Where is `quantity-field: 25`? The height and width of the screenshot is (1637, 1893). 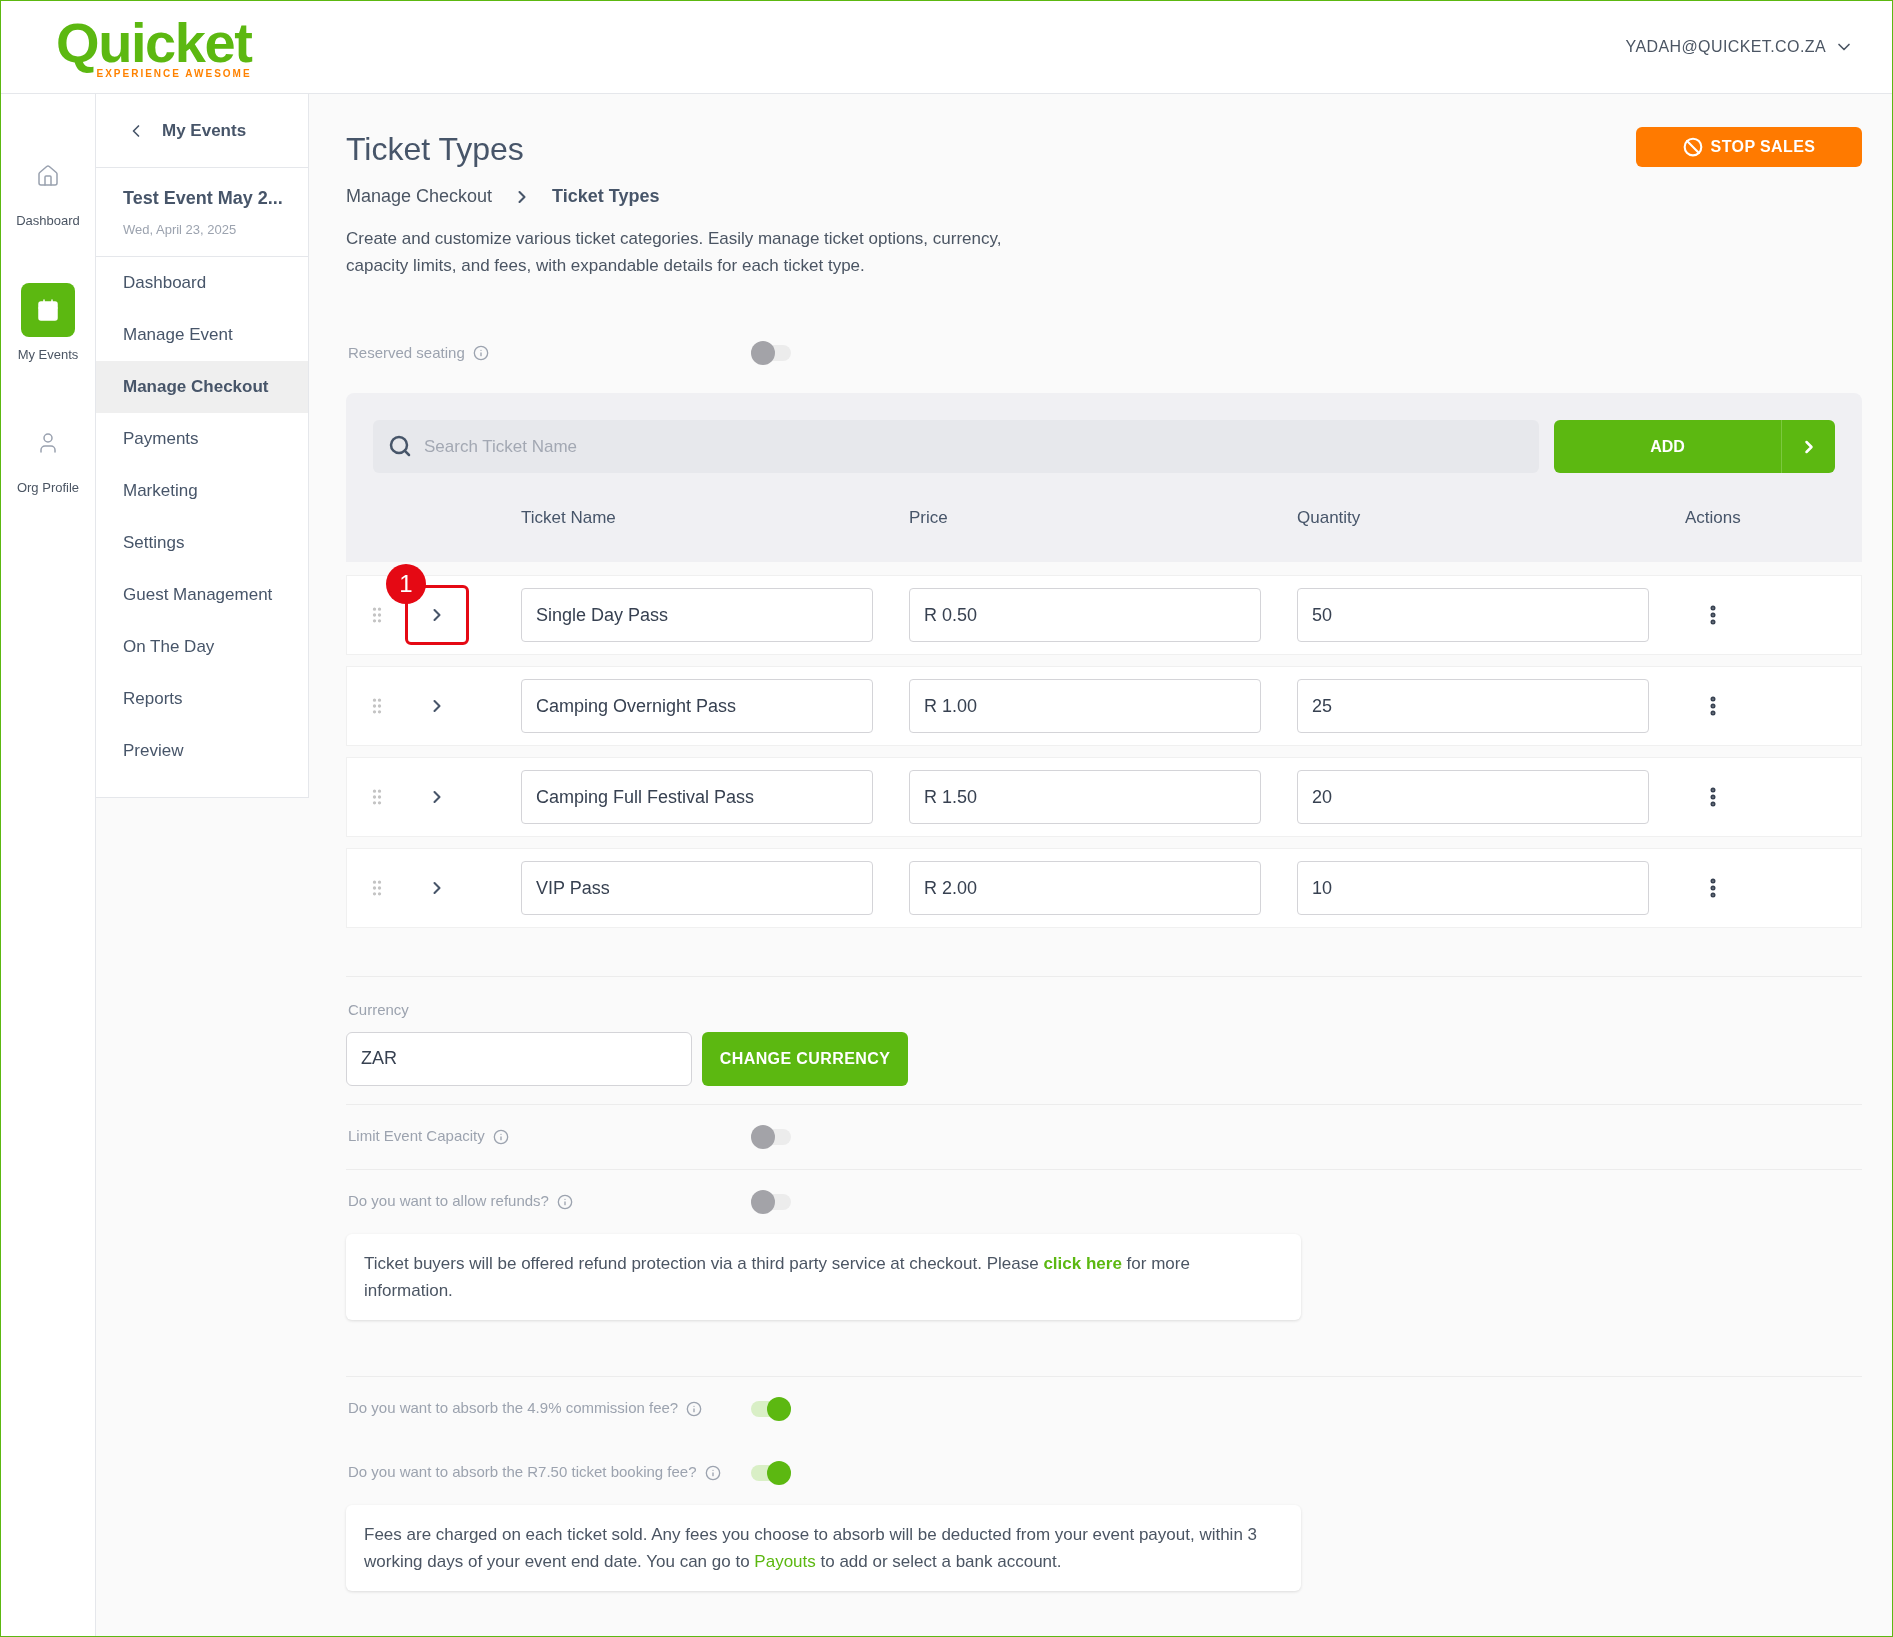 quantity-field: 25 is located at coordinates (1473, 706).